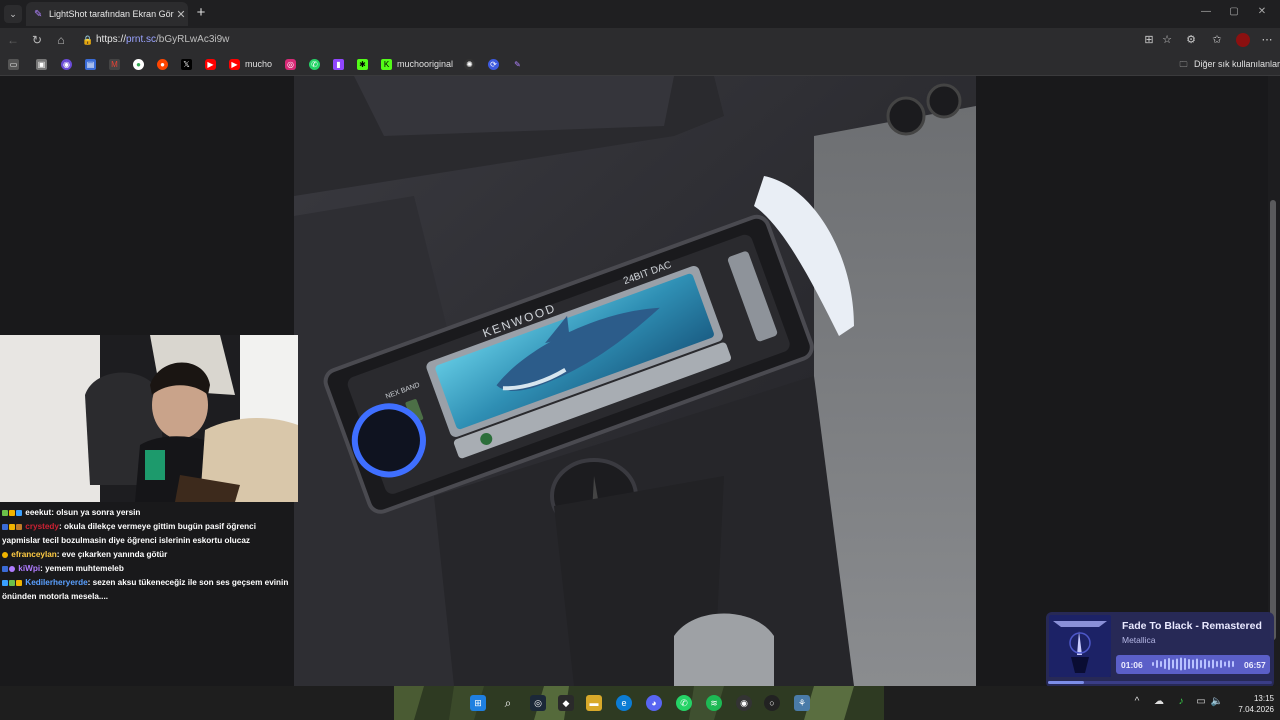 The image size is (1280, 720). I want to click on profile-avatar, so click(1243, 40).